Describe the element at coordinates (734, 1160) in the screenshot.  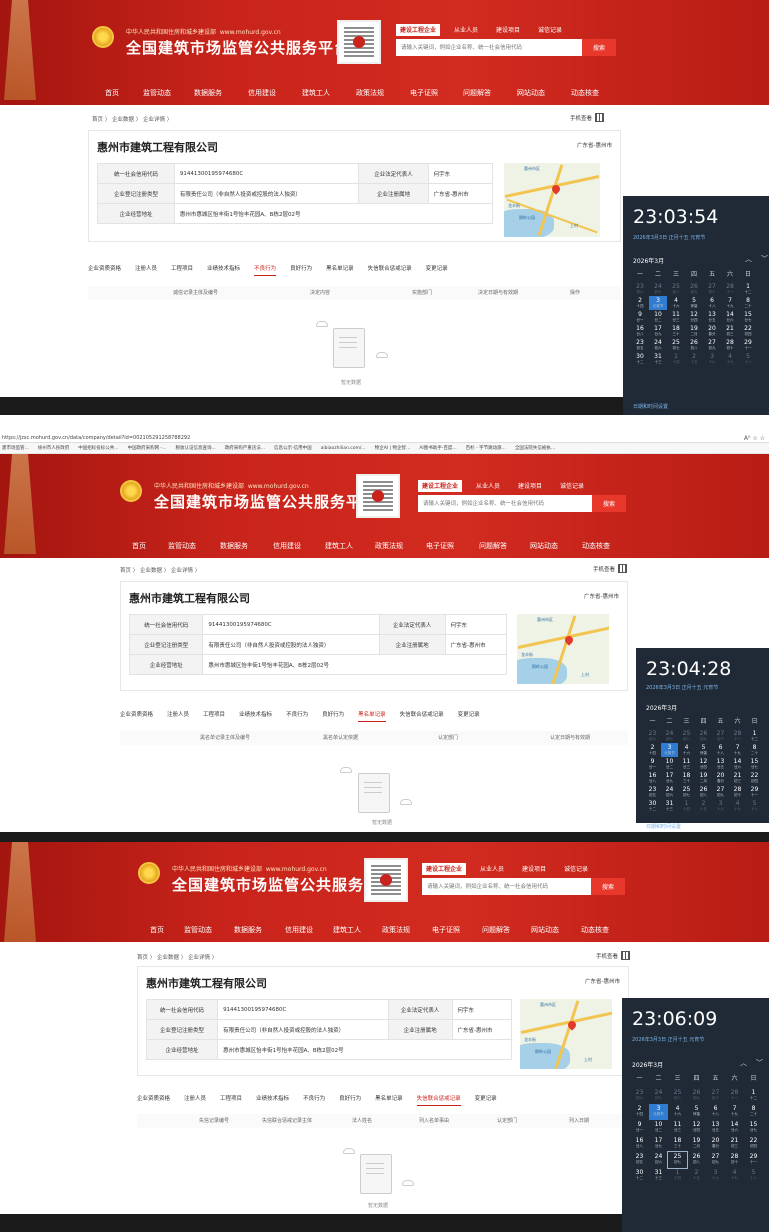
I see `calendar-day: 28 初十` at that location.